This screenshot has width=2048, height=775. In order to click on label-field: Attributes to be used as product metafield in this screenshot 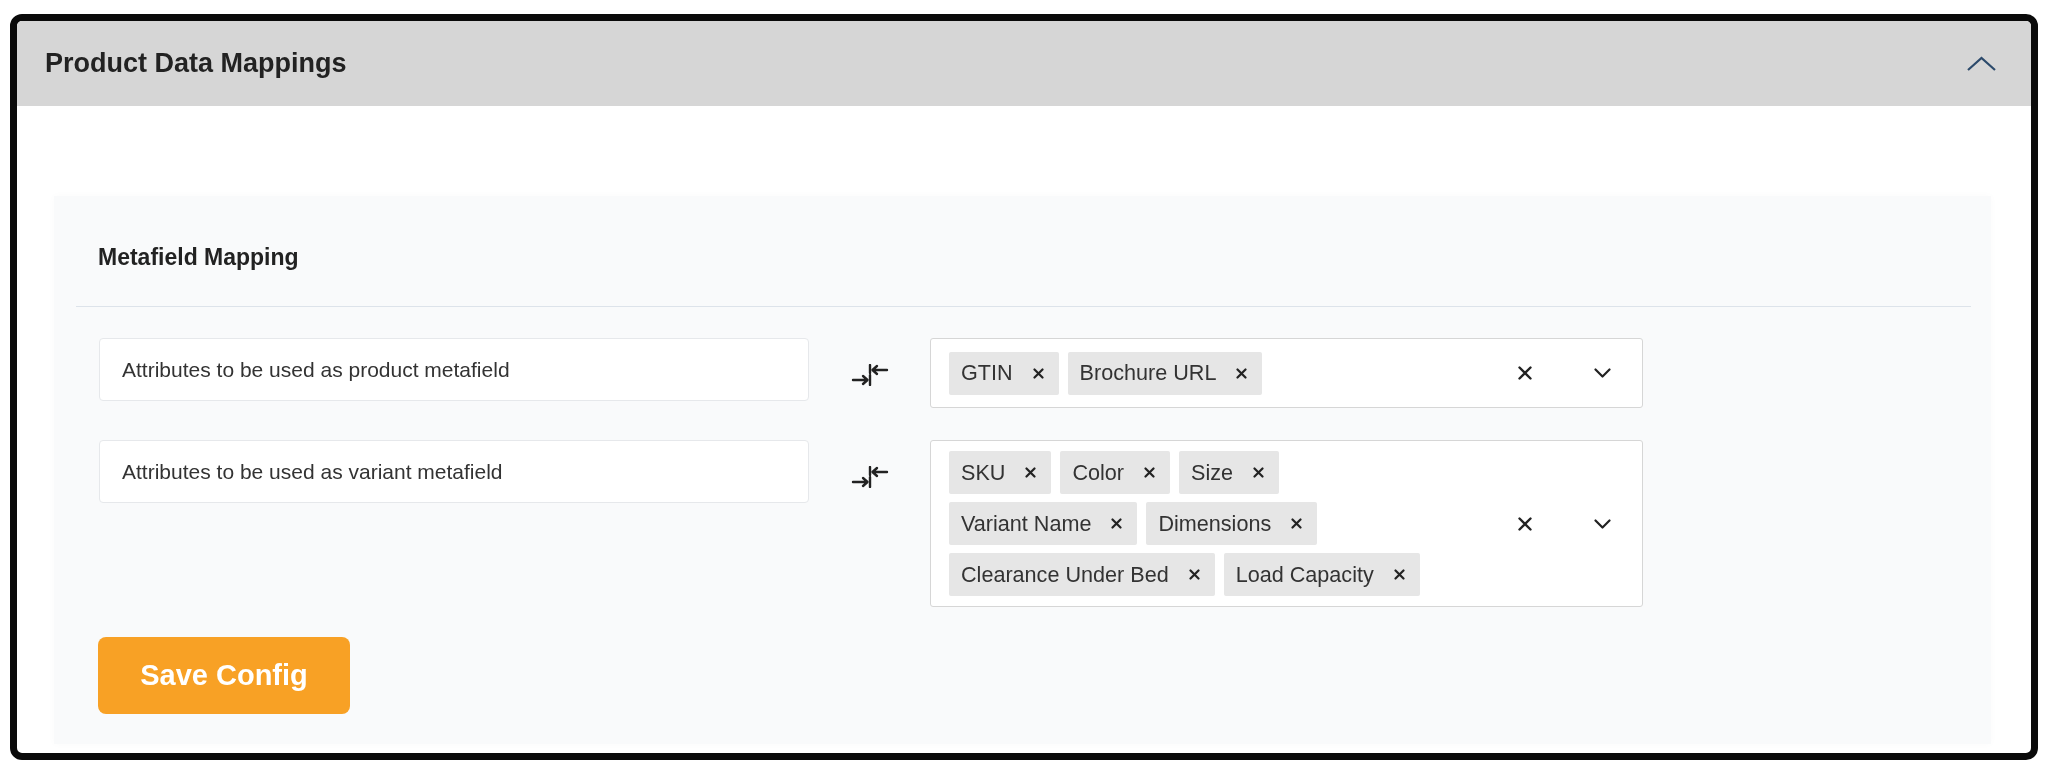, I will do `click(454, 369)`.